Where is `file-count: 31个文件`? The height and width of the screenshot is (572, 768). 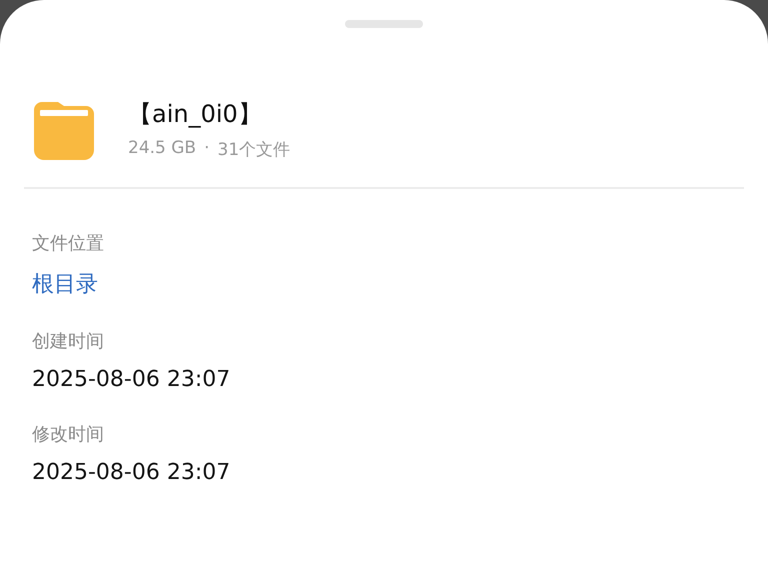 file-count: 31个文件 is located at coordinates (254, 150).